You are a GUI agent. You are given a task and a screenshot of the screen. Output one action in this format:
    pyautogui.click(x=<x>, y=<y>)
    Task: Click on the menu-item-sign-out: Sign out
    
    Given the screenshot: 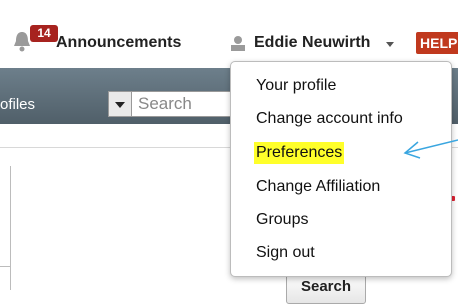 What is the action you would take?
    pyautogui.click(x=285, y=253)
    